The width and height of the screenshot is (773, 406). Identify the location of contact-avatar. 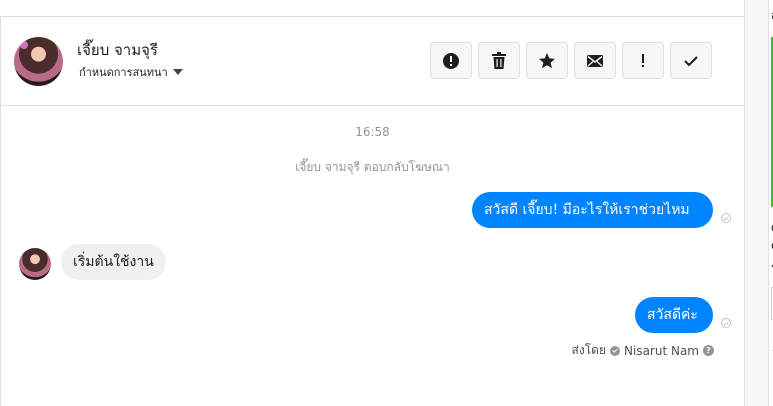
(38, 61).